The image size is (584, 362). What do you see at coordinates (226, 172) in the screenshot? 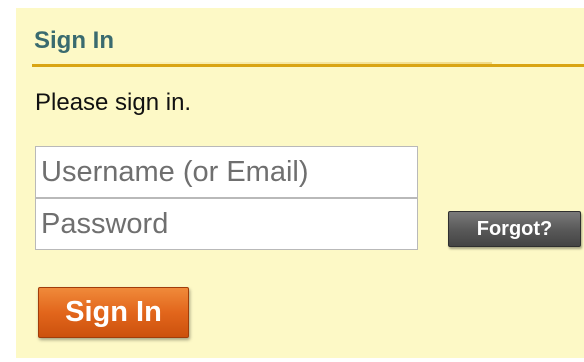
I see `username-input` at bounding box center [226, 172].